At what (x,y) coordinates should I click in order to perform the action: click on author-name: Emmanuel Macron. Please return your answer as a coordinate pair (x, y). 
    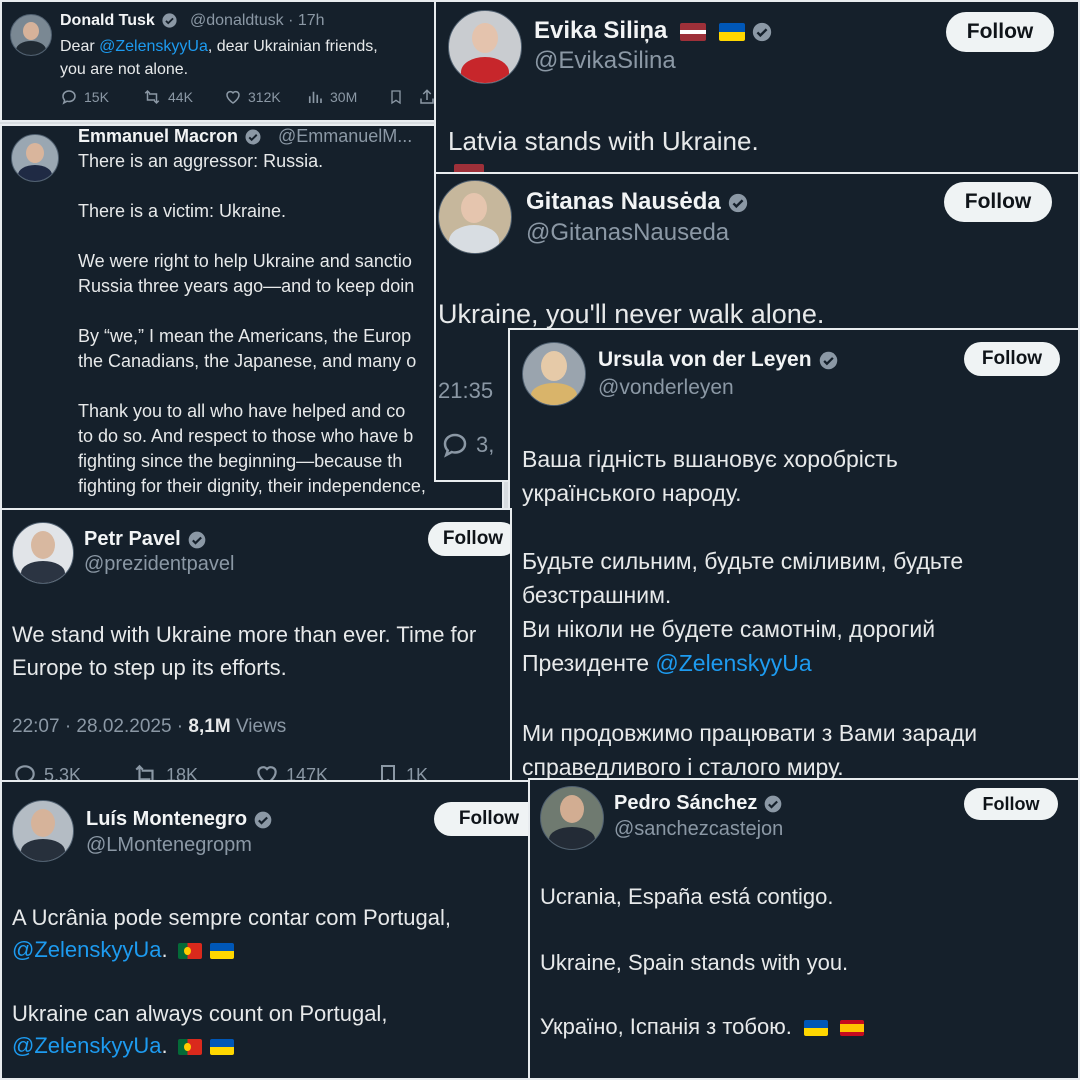
    Looking at the image, I should click on (170, 136).